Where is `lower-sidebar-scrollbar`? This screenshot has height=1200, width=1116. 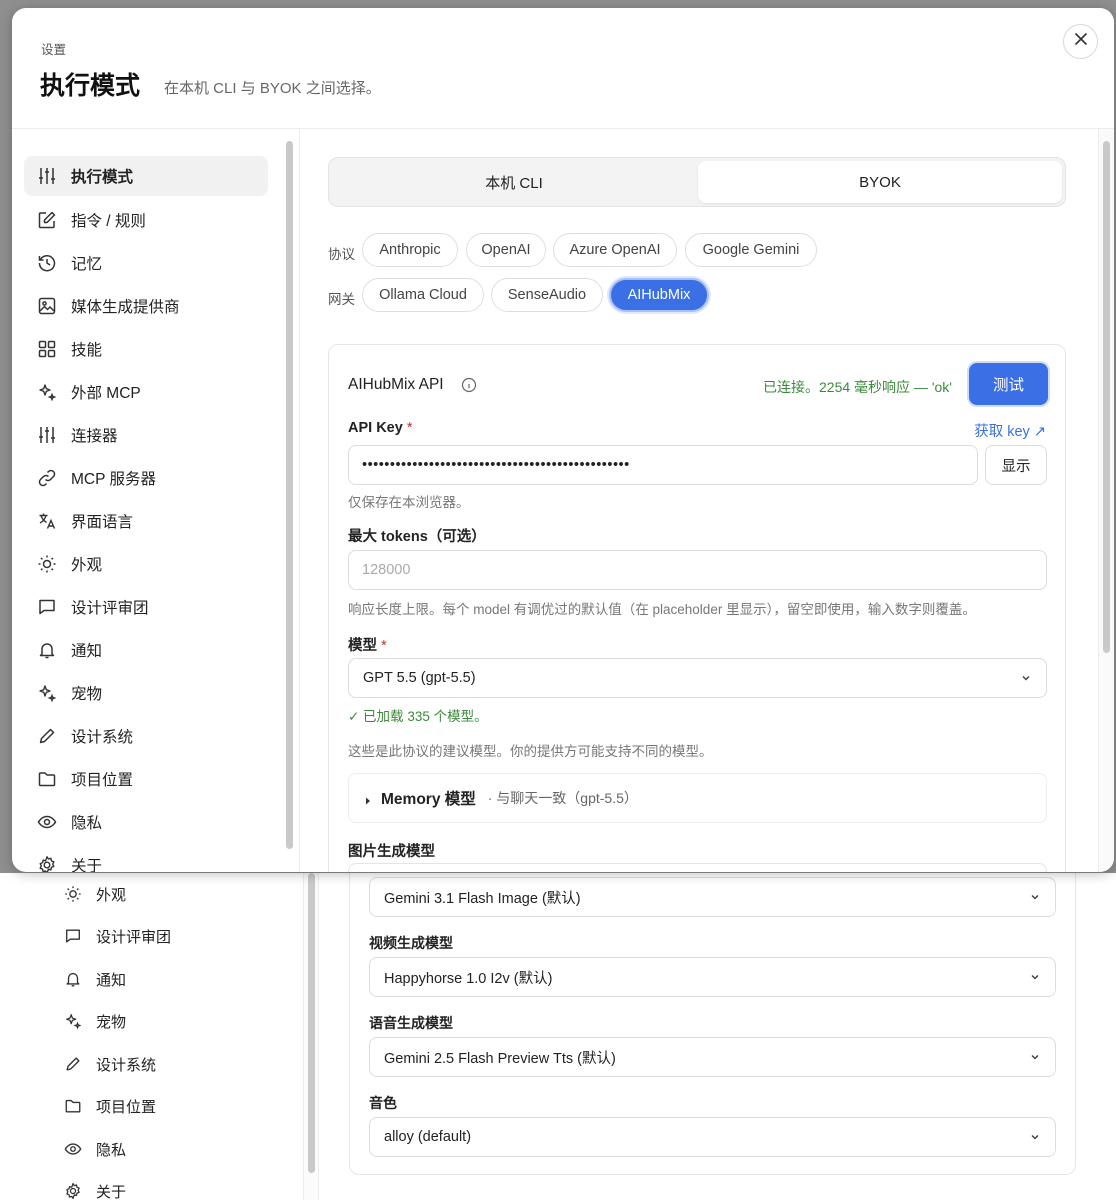 lower-sidebar-scrollbar is located at coordinates (311, 1036).